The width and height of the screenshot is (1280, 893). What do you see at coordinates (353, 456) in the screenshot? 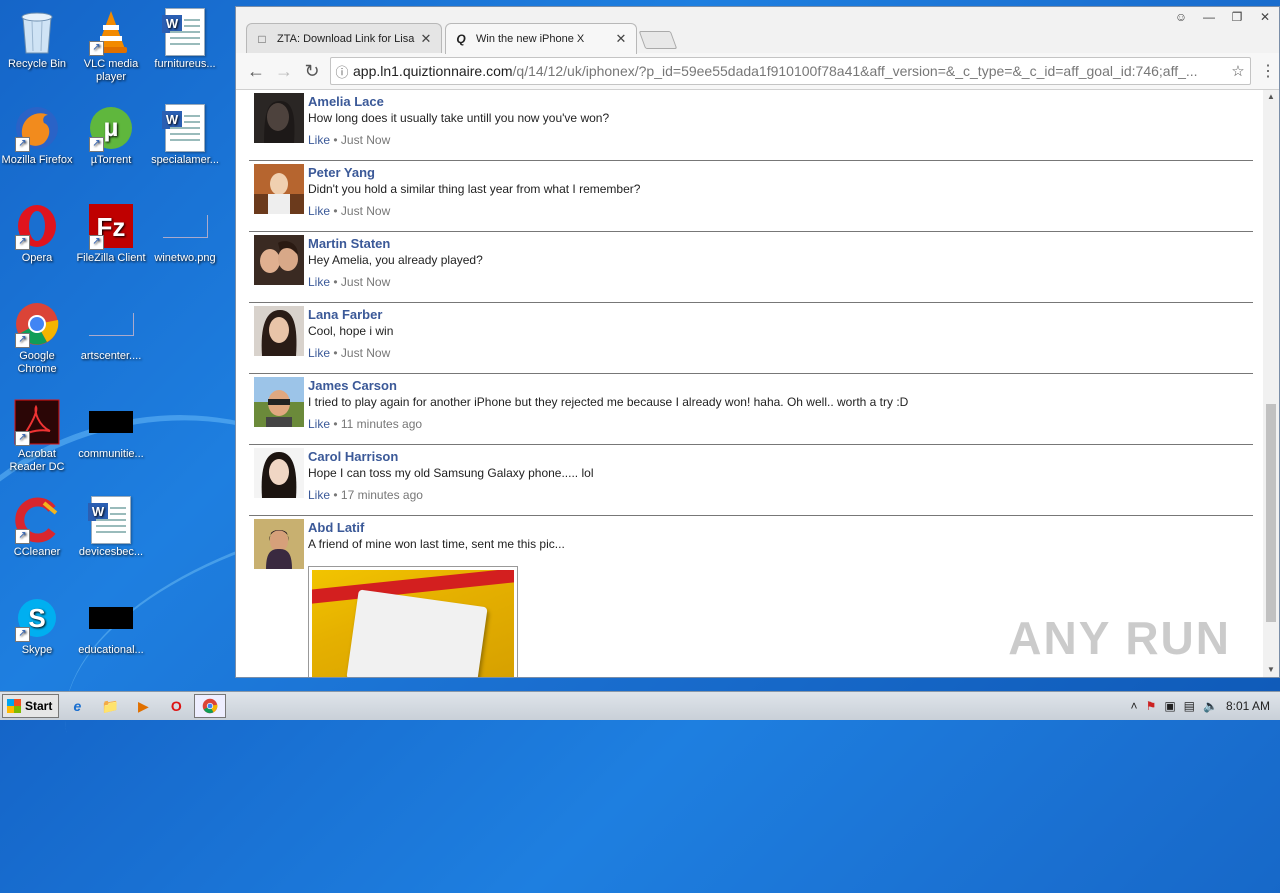
I see `commenter-name: Carol Harrison` at bounding box center [353, 456].